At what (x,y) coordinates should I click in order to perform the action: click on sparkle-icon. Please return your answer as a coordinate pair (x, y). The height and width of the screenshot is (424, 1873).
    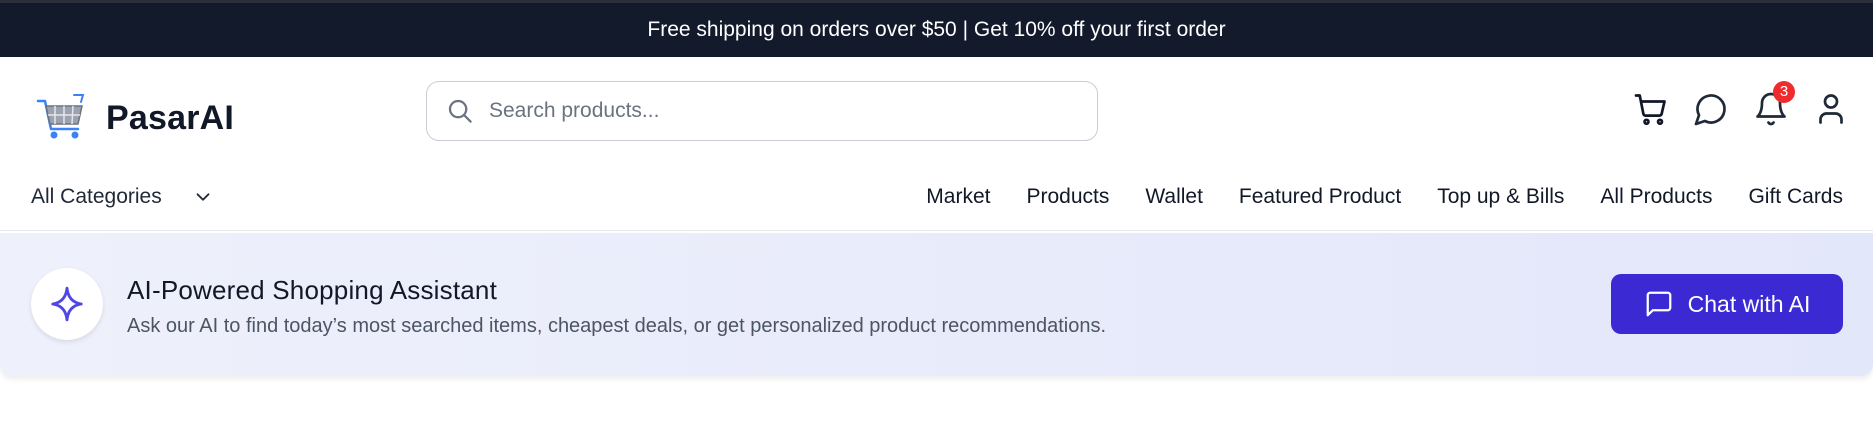
    Looking at the image, I should click on (67, 304).